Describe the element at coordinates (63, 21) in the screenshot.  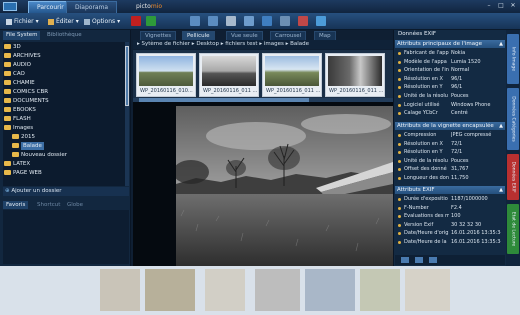
I see `menu-editer: Éditer ▾` at that location.